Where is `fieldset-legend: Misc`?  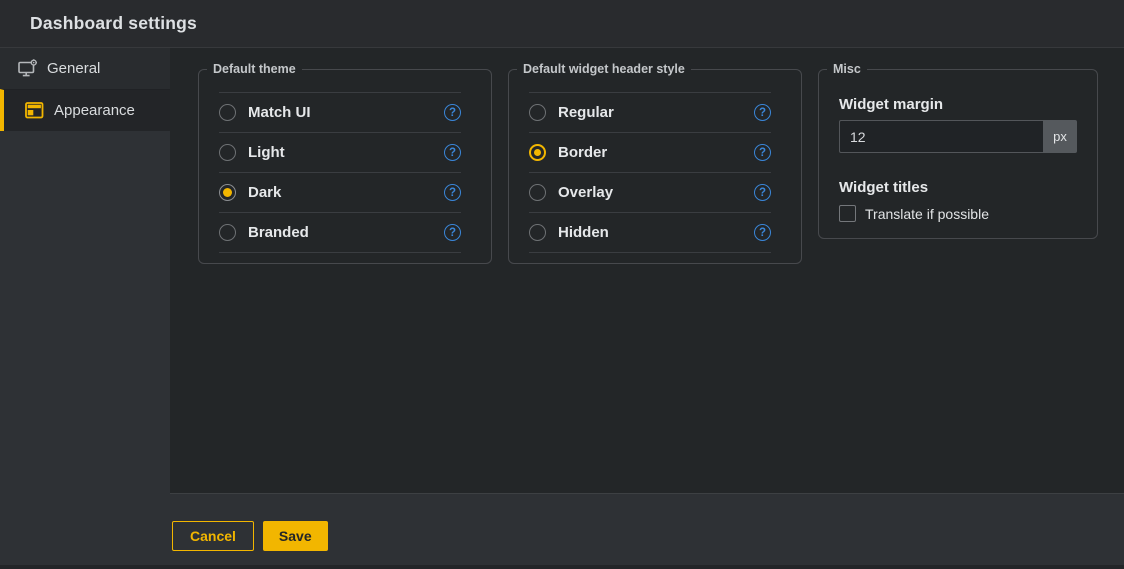 fieldset-legend: Misc is located at coordinates (847, 69).